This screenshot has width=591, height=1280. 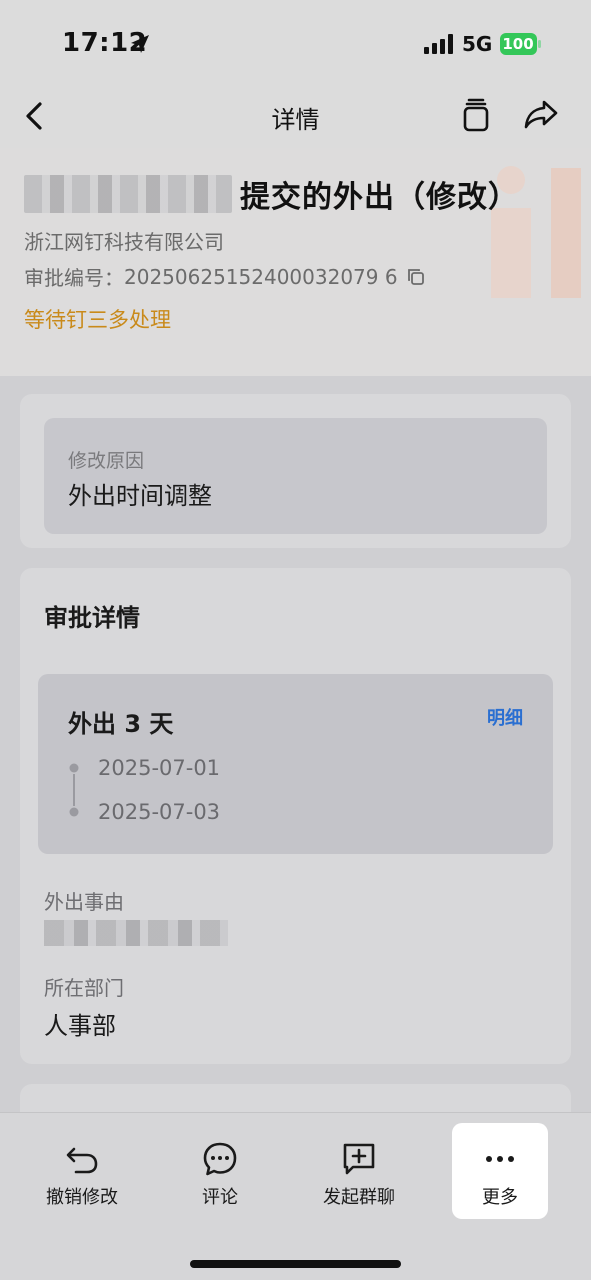 I want to click on approval-title-row: 提交的外出（修改）, so click(x=271, y=194).